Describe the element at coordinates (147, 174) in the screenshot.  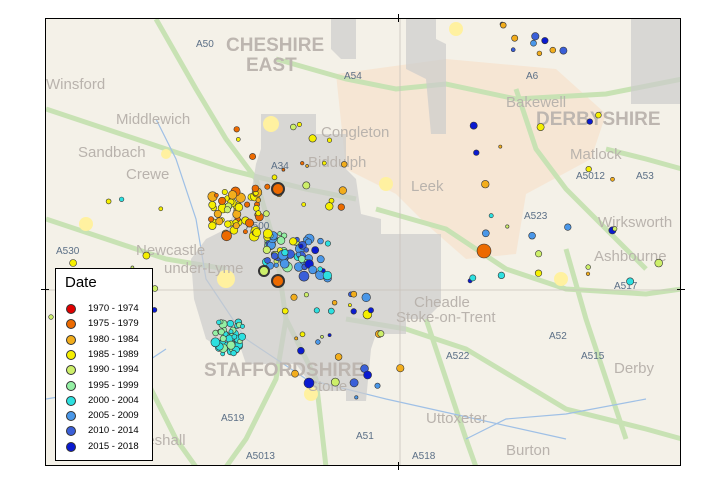
I see `place-label: Crewe` at that location.